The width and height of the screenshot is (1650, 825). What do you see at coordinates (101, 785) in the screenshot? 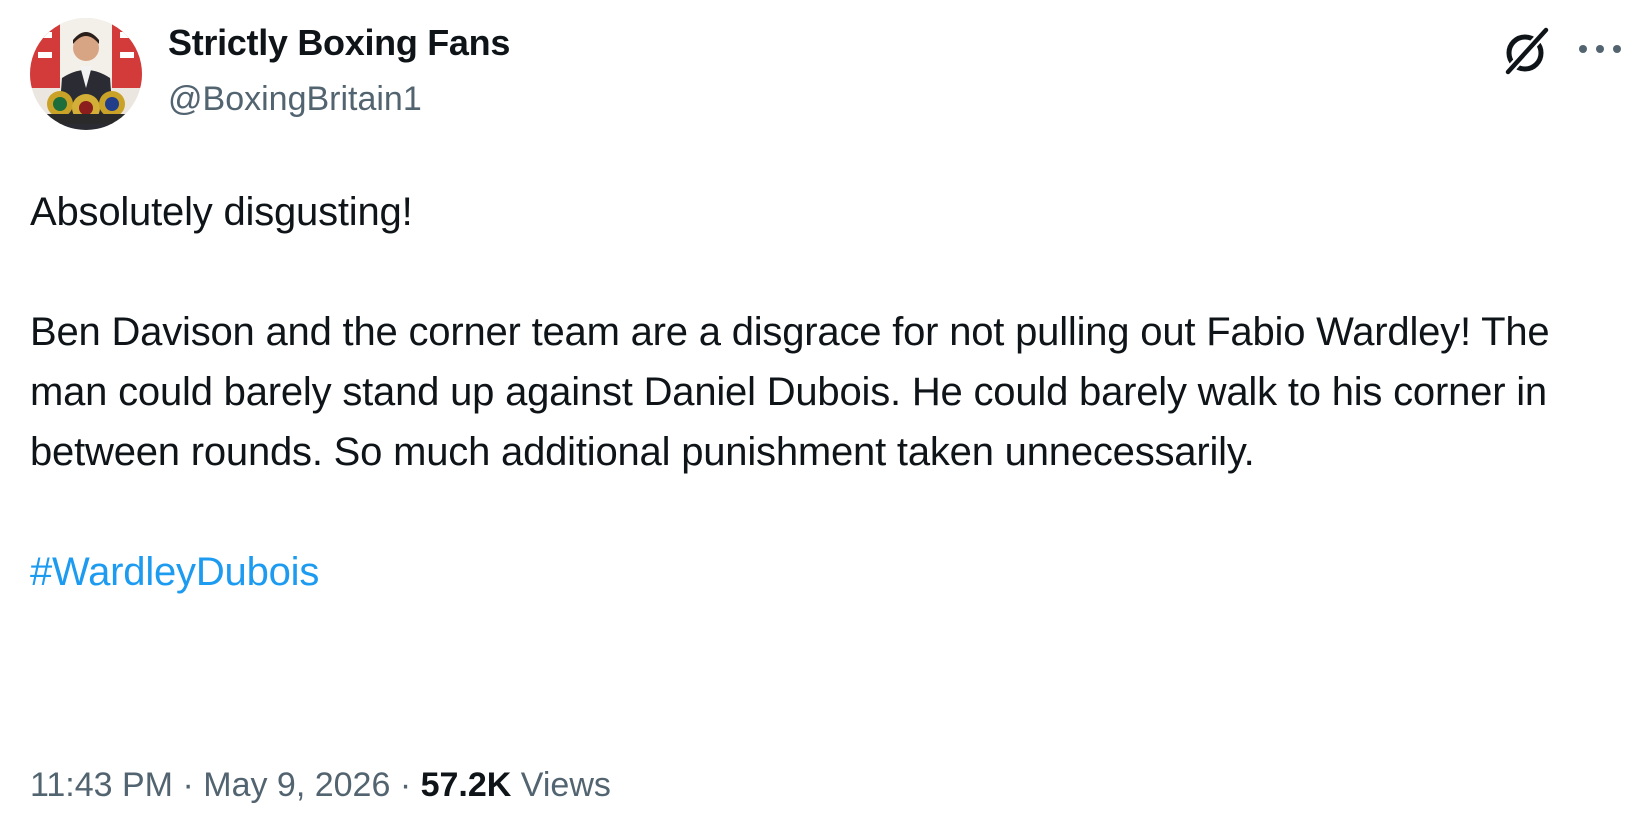
I see `tweet-time: 11:43 PM` at bounding box center [101, 785].